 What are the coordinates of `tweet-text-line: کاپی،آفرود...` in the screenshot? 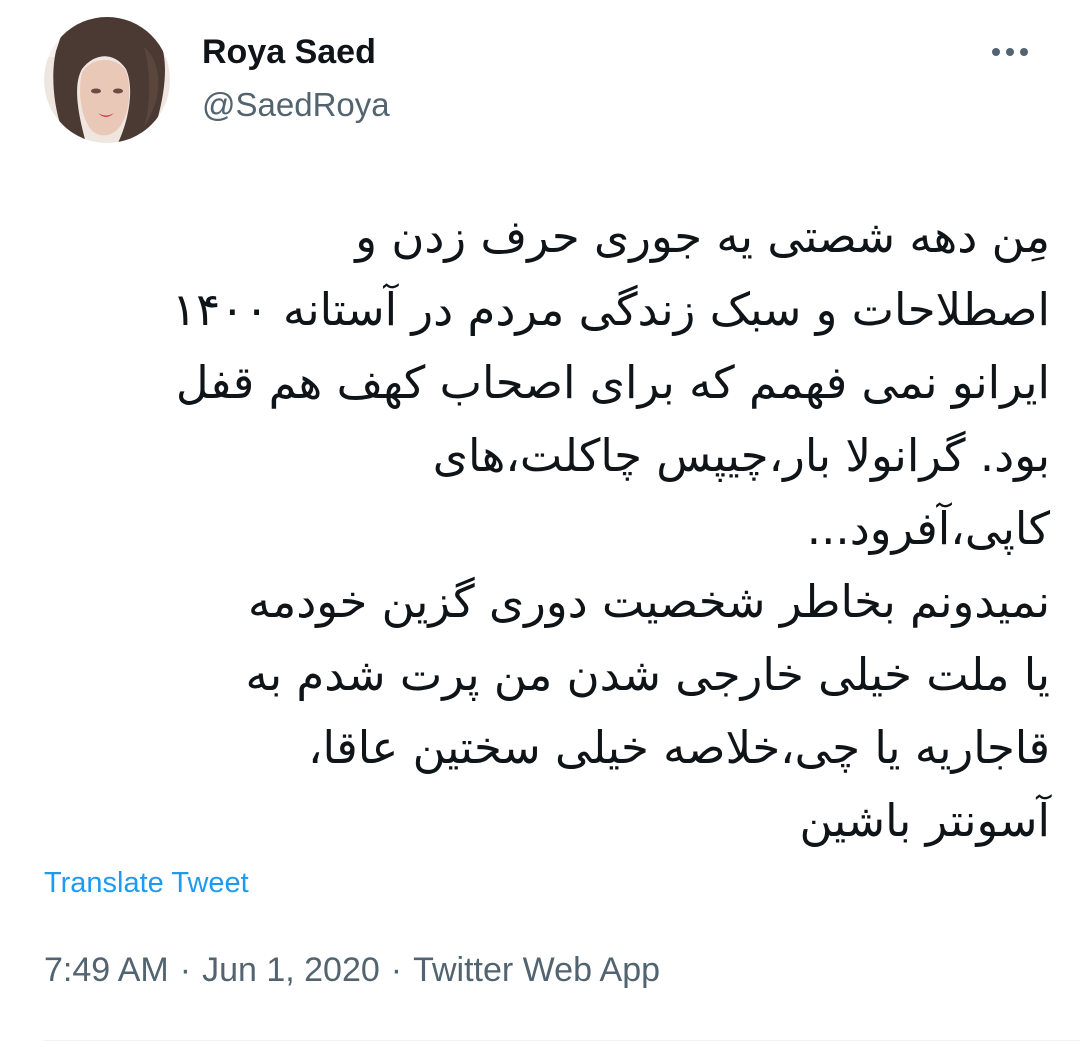 It's located at (928, 528).